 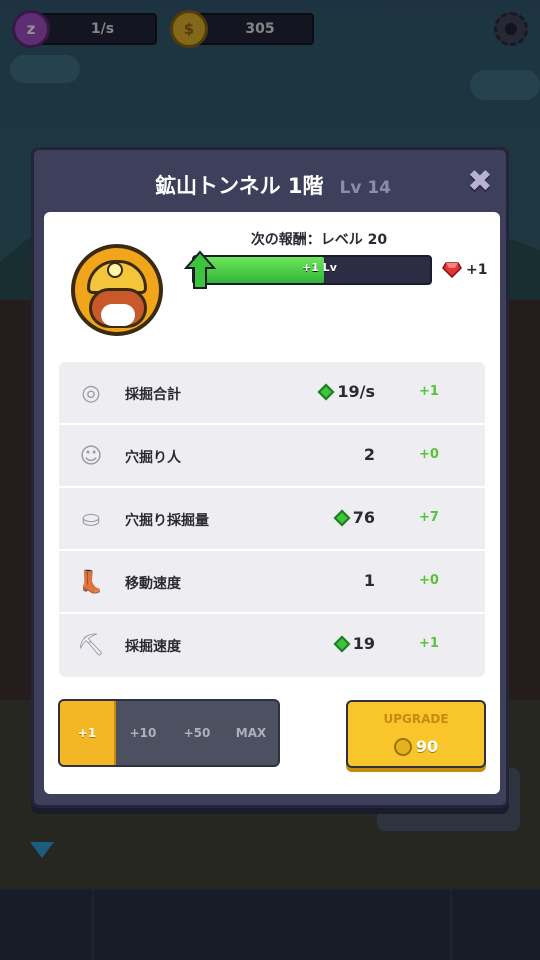 I want to click on stat-value: 19, so click(x=354, y=643).